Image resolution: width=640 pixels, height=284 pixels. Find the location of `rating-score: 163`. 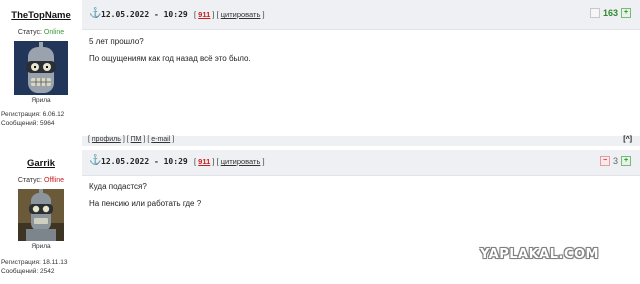

rating-score: 163 is located at coordinates (610, 13).